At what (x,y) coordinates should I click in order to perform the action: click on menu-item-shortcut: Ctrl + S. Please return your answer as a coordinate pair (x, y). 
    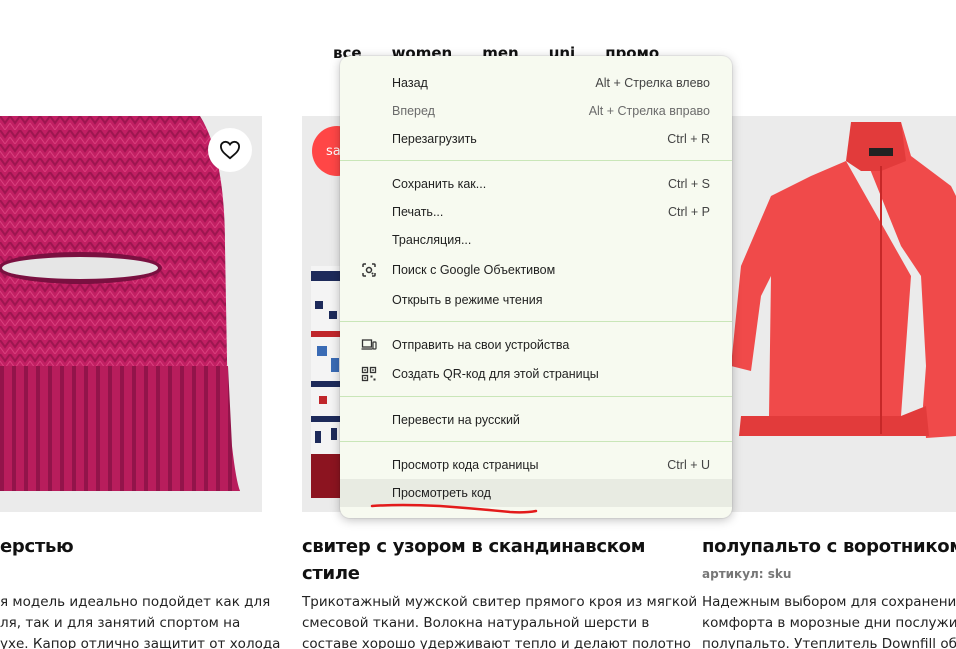
    Looking at the image, I should click on (688, 184).